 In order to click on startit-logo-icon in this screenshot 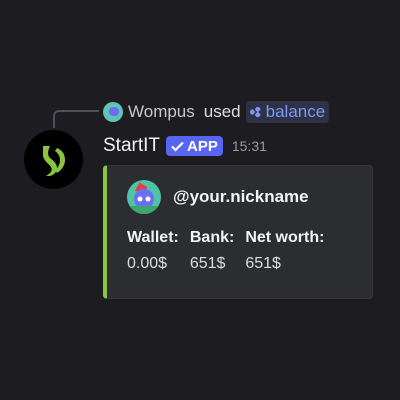, I will do `click(54, 161)`.